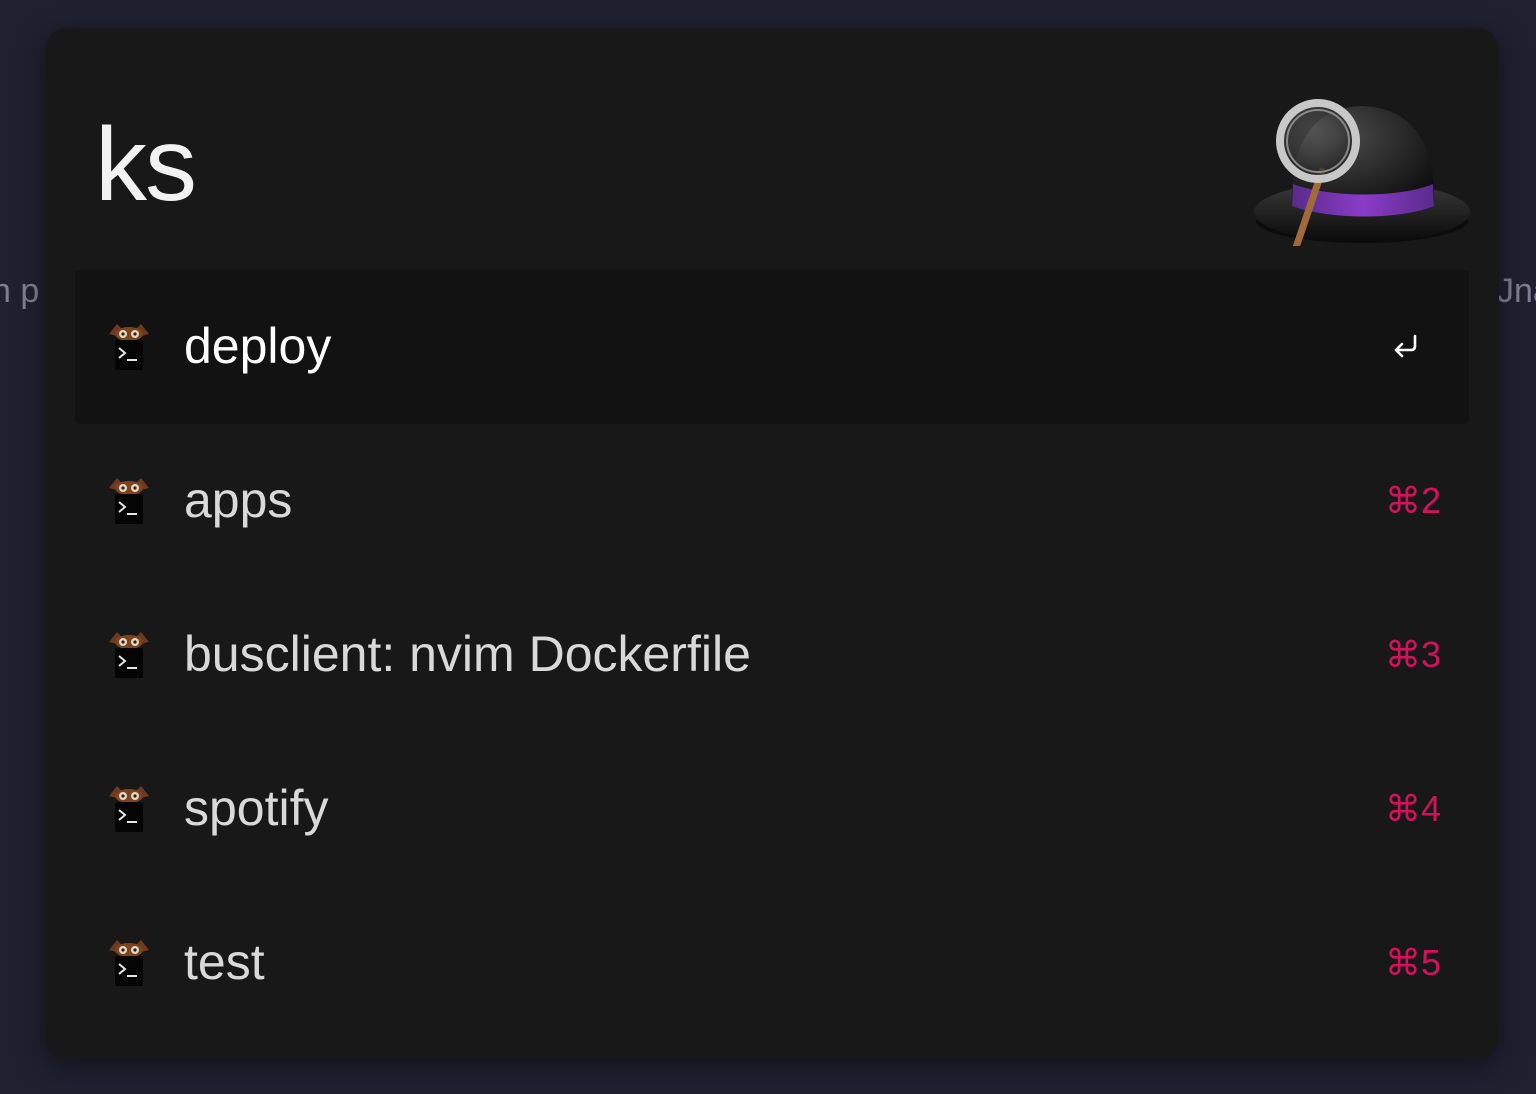 This screenshot has width=1536, height=1094. Describe the element at coordinates (20, 291) in the screenshot. I see `background-window-text-left: n p` at that location.